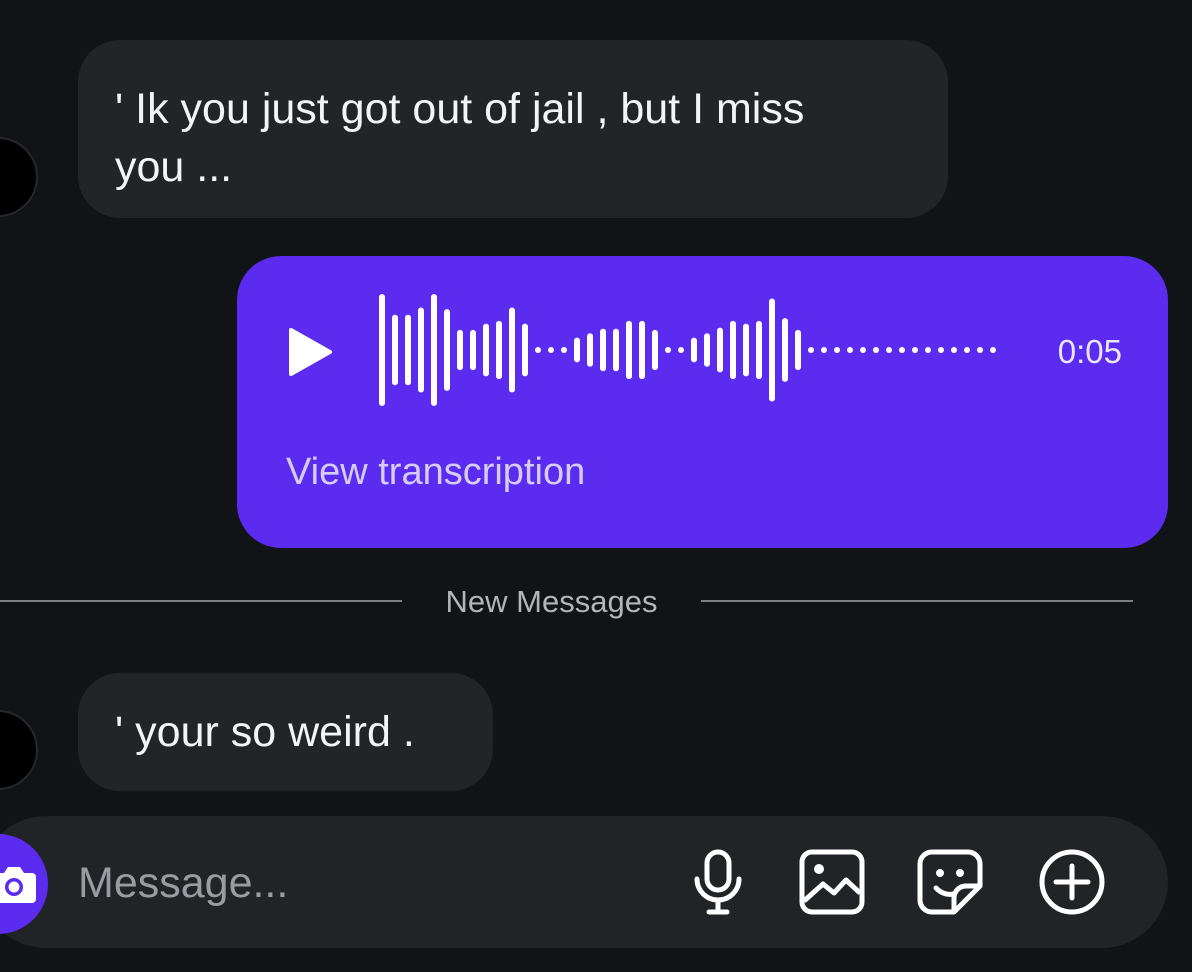 Image resolution: width=1192 pixels, height=972 pixels. Describe the element at coordinates (310, 352) in the screenshot. I see `play-icon` at that location.